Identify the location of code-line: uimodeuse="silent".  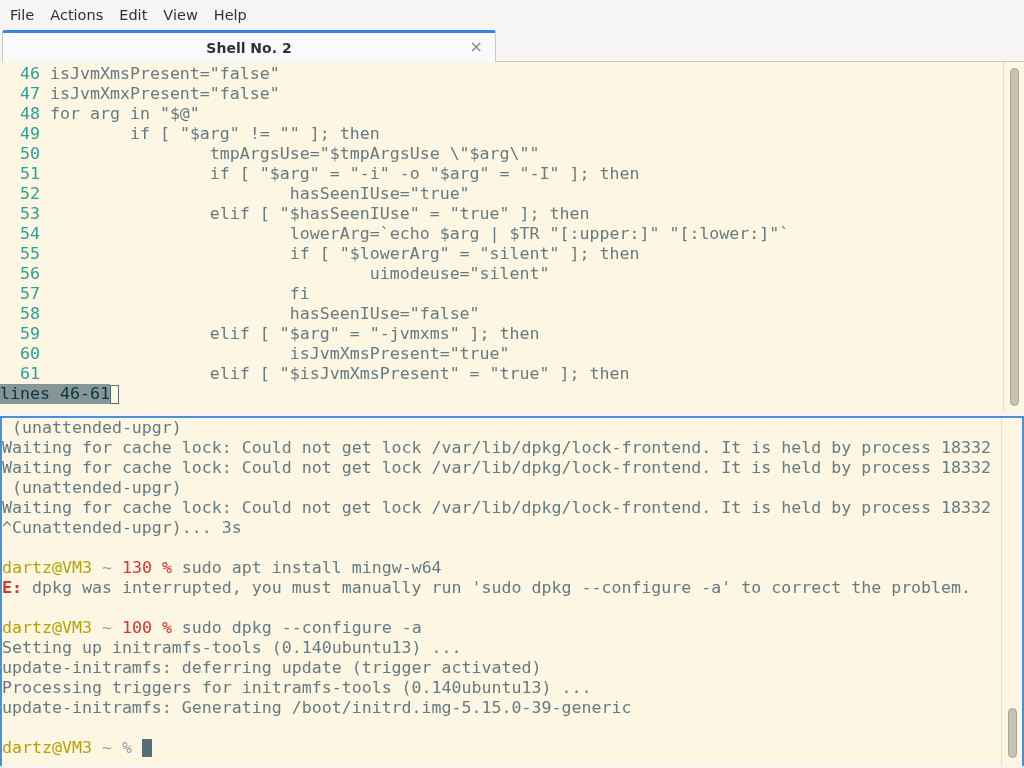
(459, 274).